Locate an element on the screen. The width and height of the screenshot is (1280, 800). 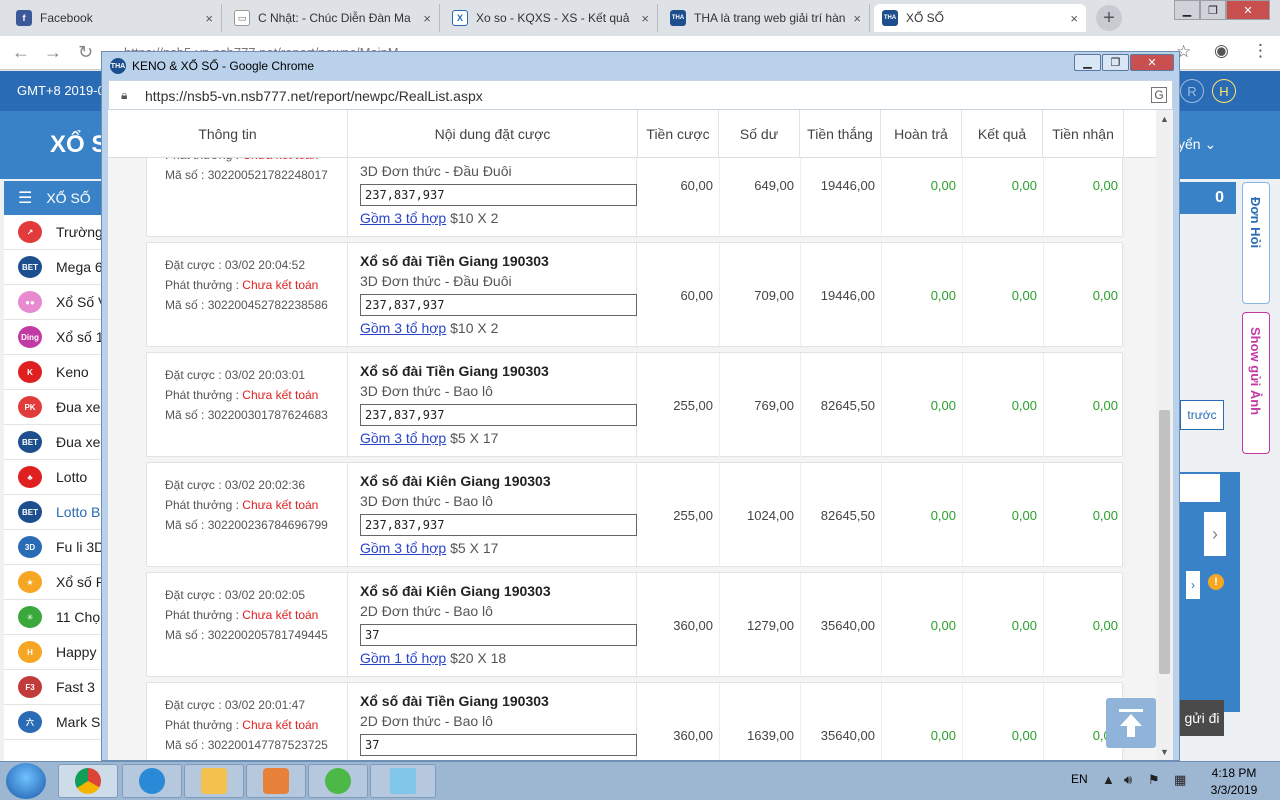
sidebar-item: ●● Xổ Số V is located at coordinates (54, 302).